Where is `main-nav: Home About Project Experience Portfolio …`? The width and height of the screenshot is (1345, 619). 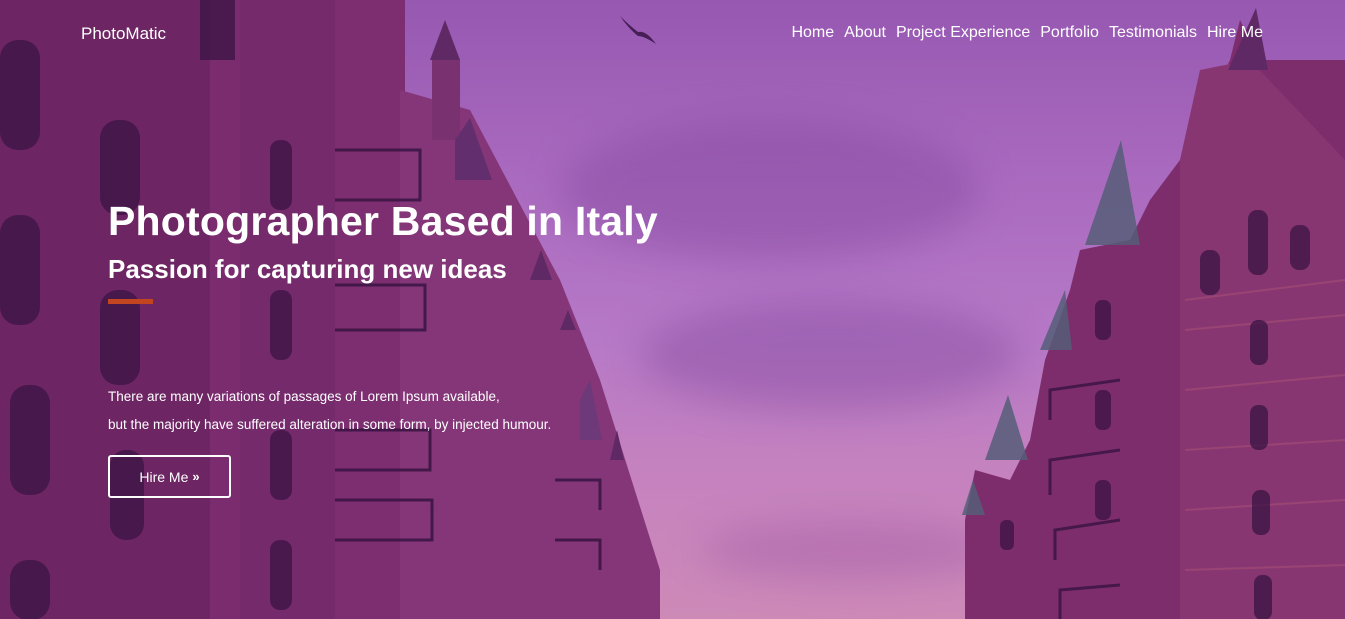
main-nav: Home About Project Experience Portfolio … is located at coordinates (1027, 33).